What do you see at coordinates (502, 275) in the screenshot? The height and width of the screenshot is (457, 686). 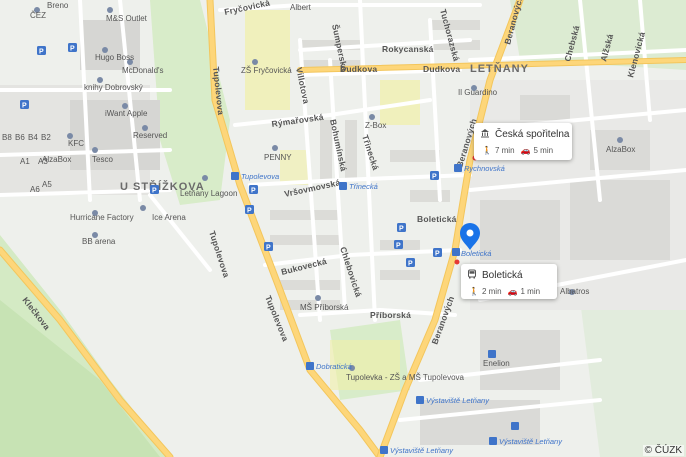 I see `card-title: Boletická` at bounding box center [502, 275].